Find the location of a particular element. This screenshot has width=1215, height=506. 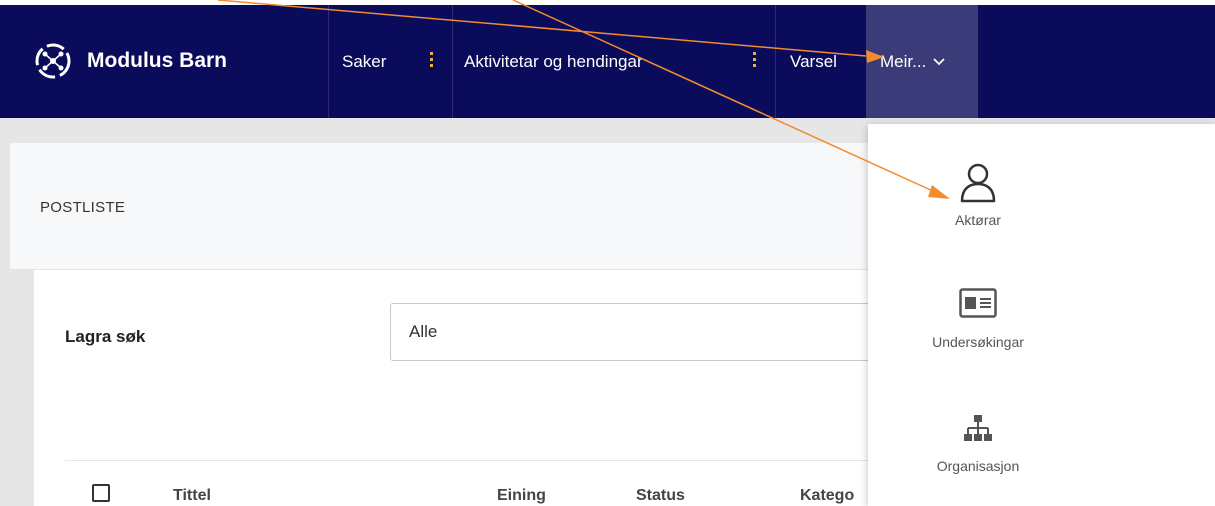

user-icon is located at coordinates (978, 183).